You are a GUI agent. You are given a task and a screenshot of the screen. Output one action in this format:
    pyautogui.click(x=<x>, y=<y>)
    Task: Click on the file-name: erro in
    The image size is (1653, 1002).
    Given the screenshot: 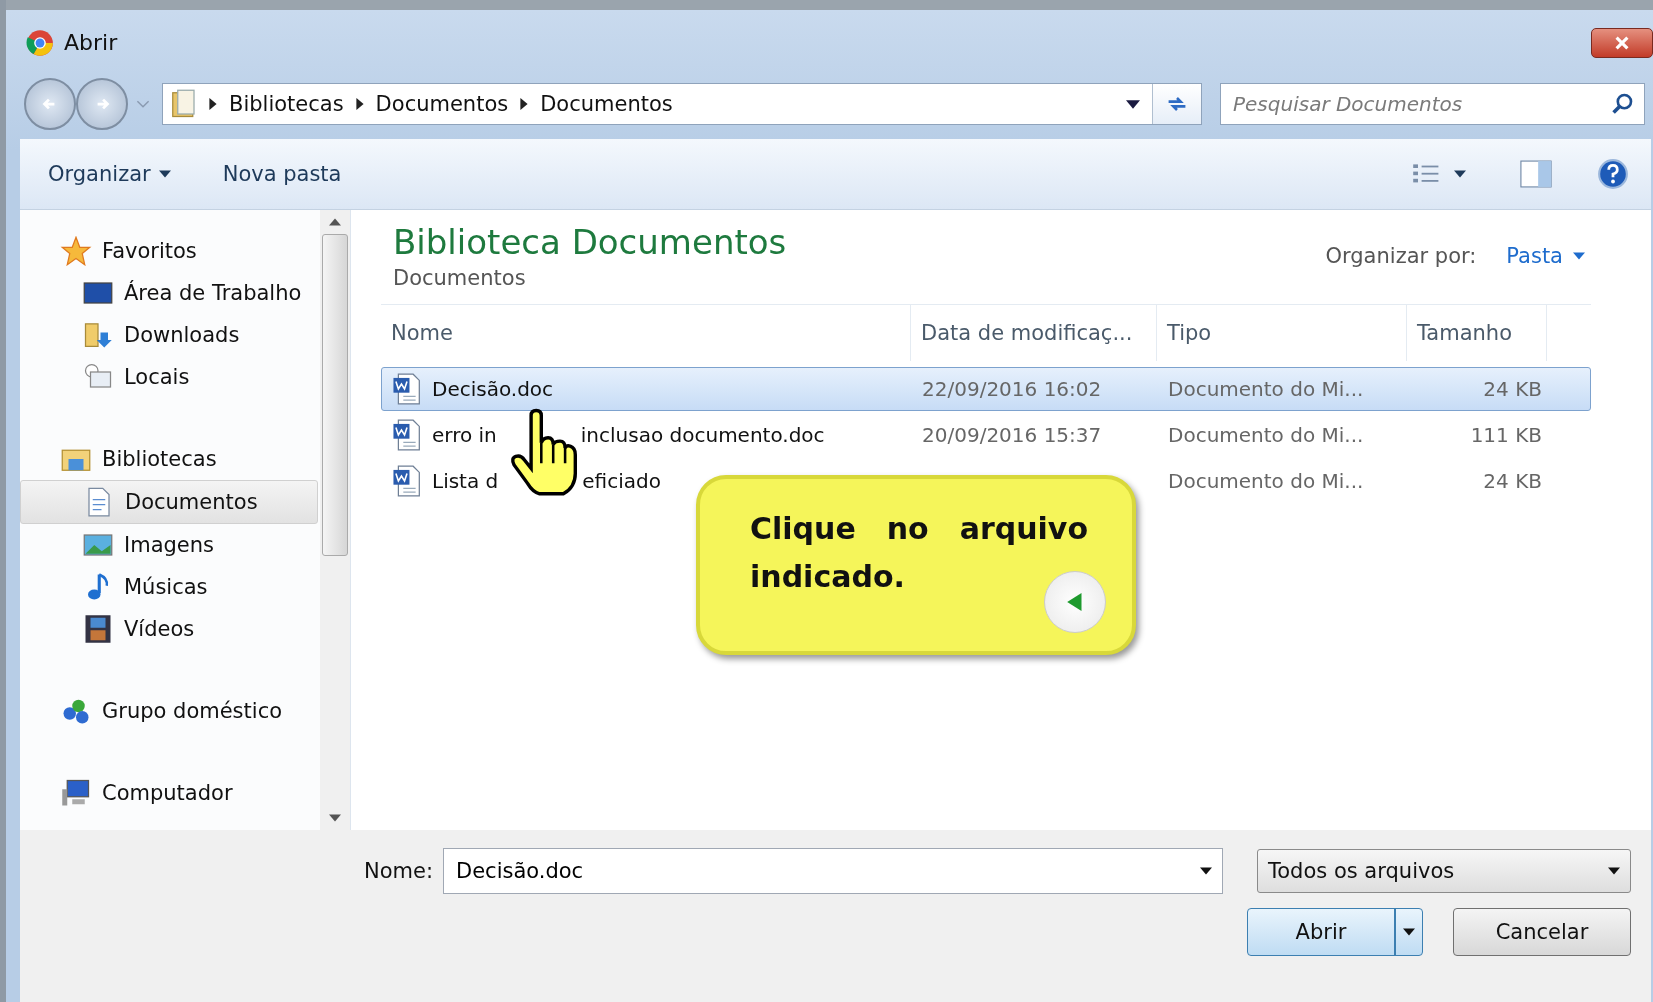 What is the action you would take?
    pyautogui.click(x=464, y=435)
    